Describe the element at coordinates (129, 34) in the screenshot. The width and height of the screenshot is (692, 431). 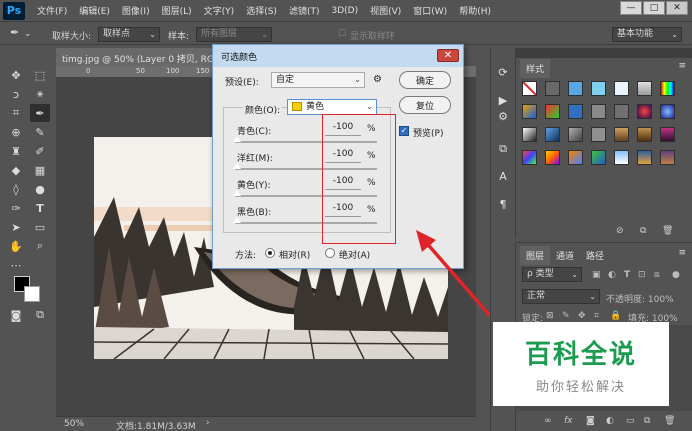
I see `sample-size-select: 取样点 ⌄` at that location.